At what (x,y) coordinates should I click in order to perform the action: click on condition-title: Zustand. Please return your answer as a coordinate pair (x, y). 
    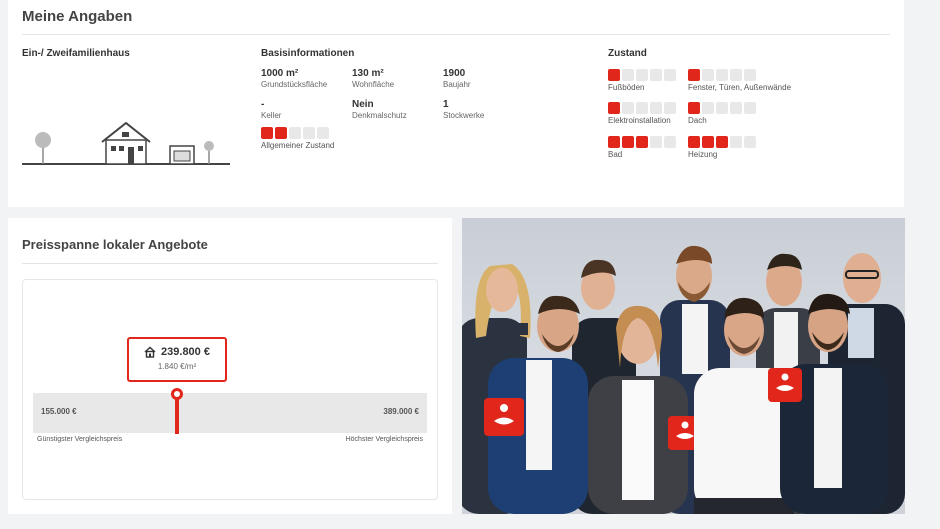
    Looking at the image, I should click on (627, 53).